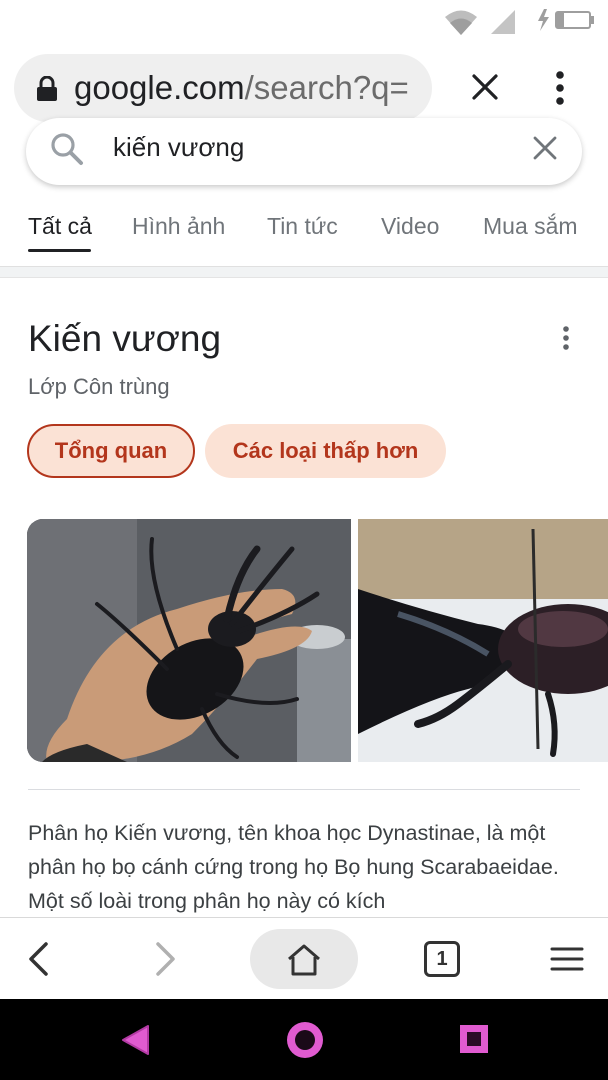 This screenshot has width=608, height=1080. What do you see at coordinates (39, 959) in the screenshot?
I see `back-arrow-icon` at bounding box center [39, 959].